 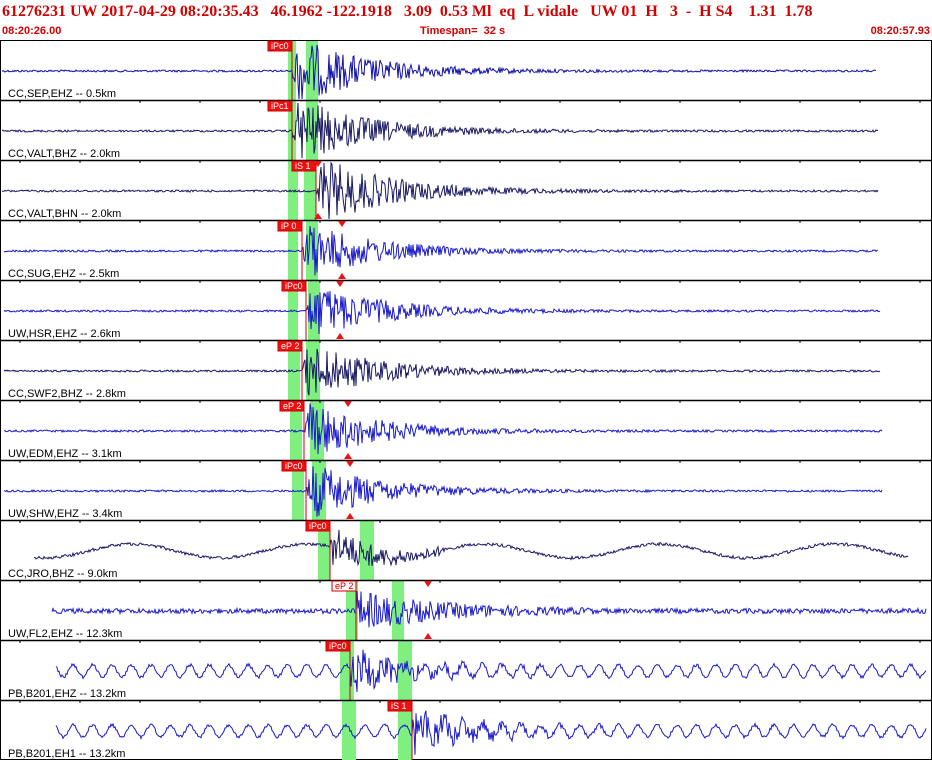 I want to click on trace-row: iPc1 CC,VALT,BHZ -- 2.0km, so click(x=466, y=129).